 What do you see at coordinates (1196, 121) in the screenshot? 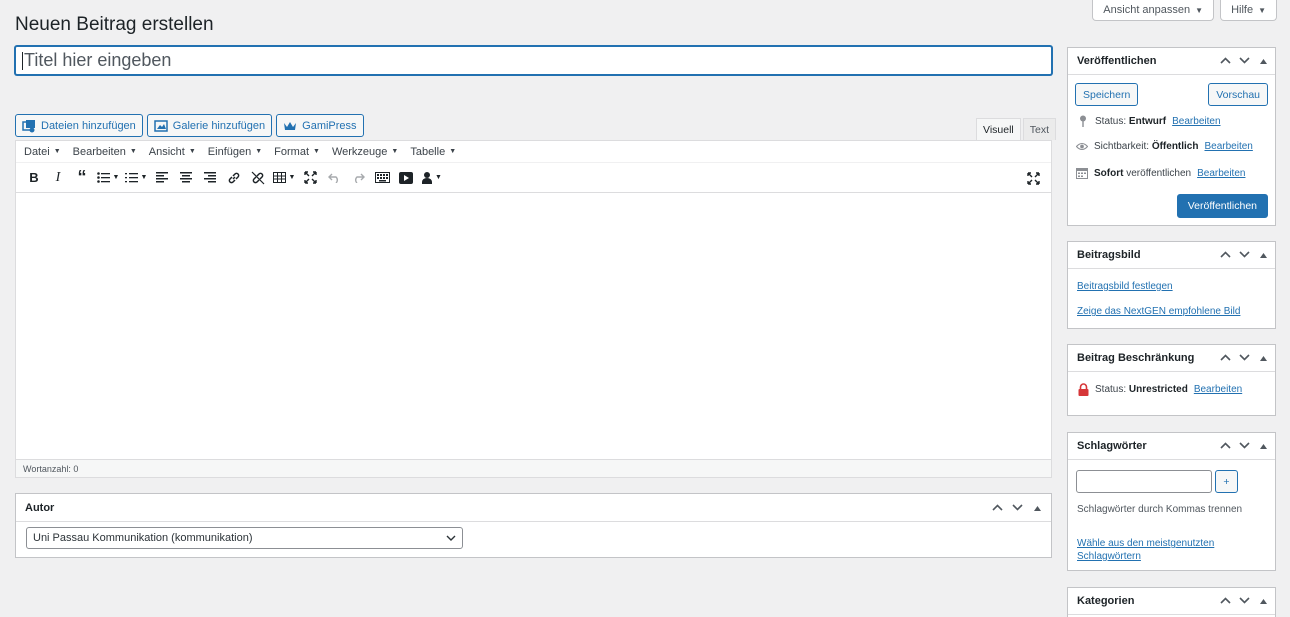
I see `edit-status-link: Bearbeiten` at bounding box center [1196, 121].